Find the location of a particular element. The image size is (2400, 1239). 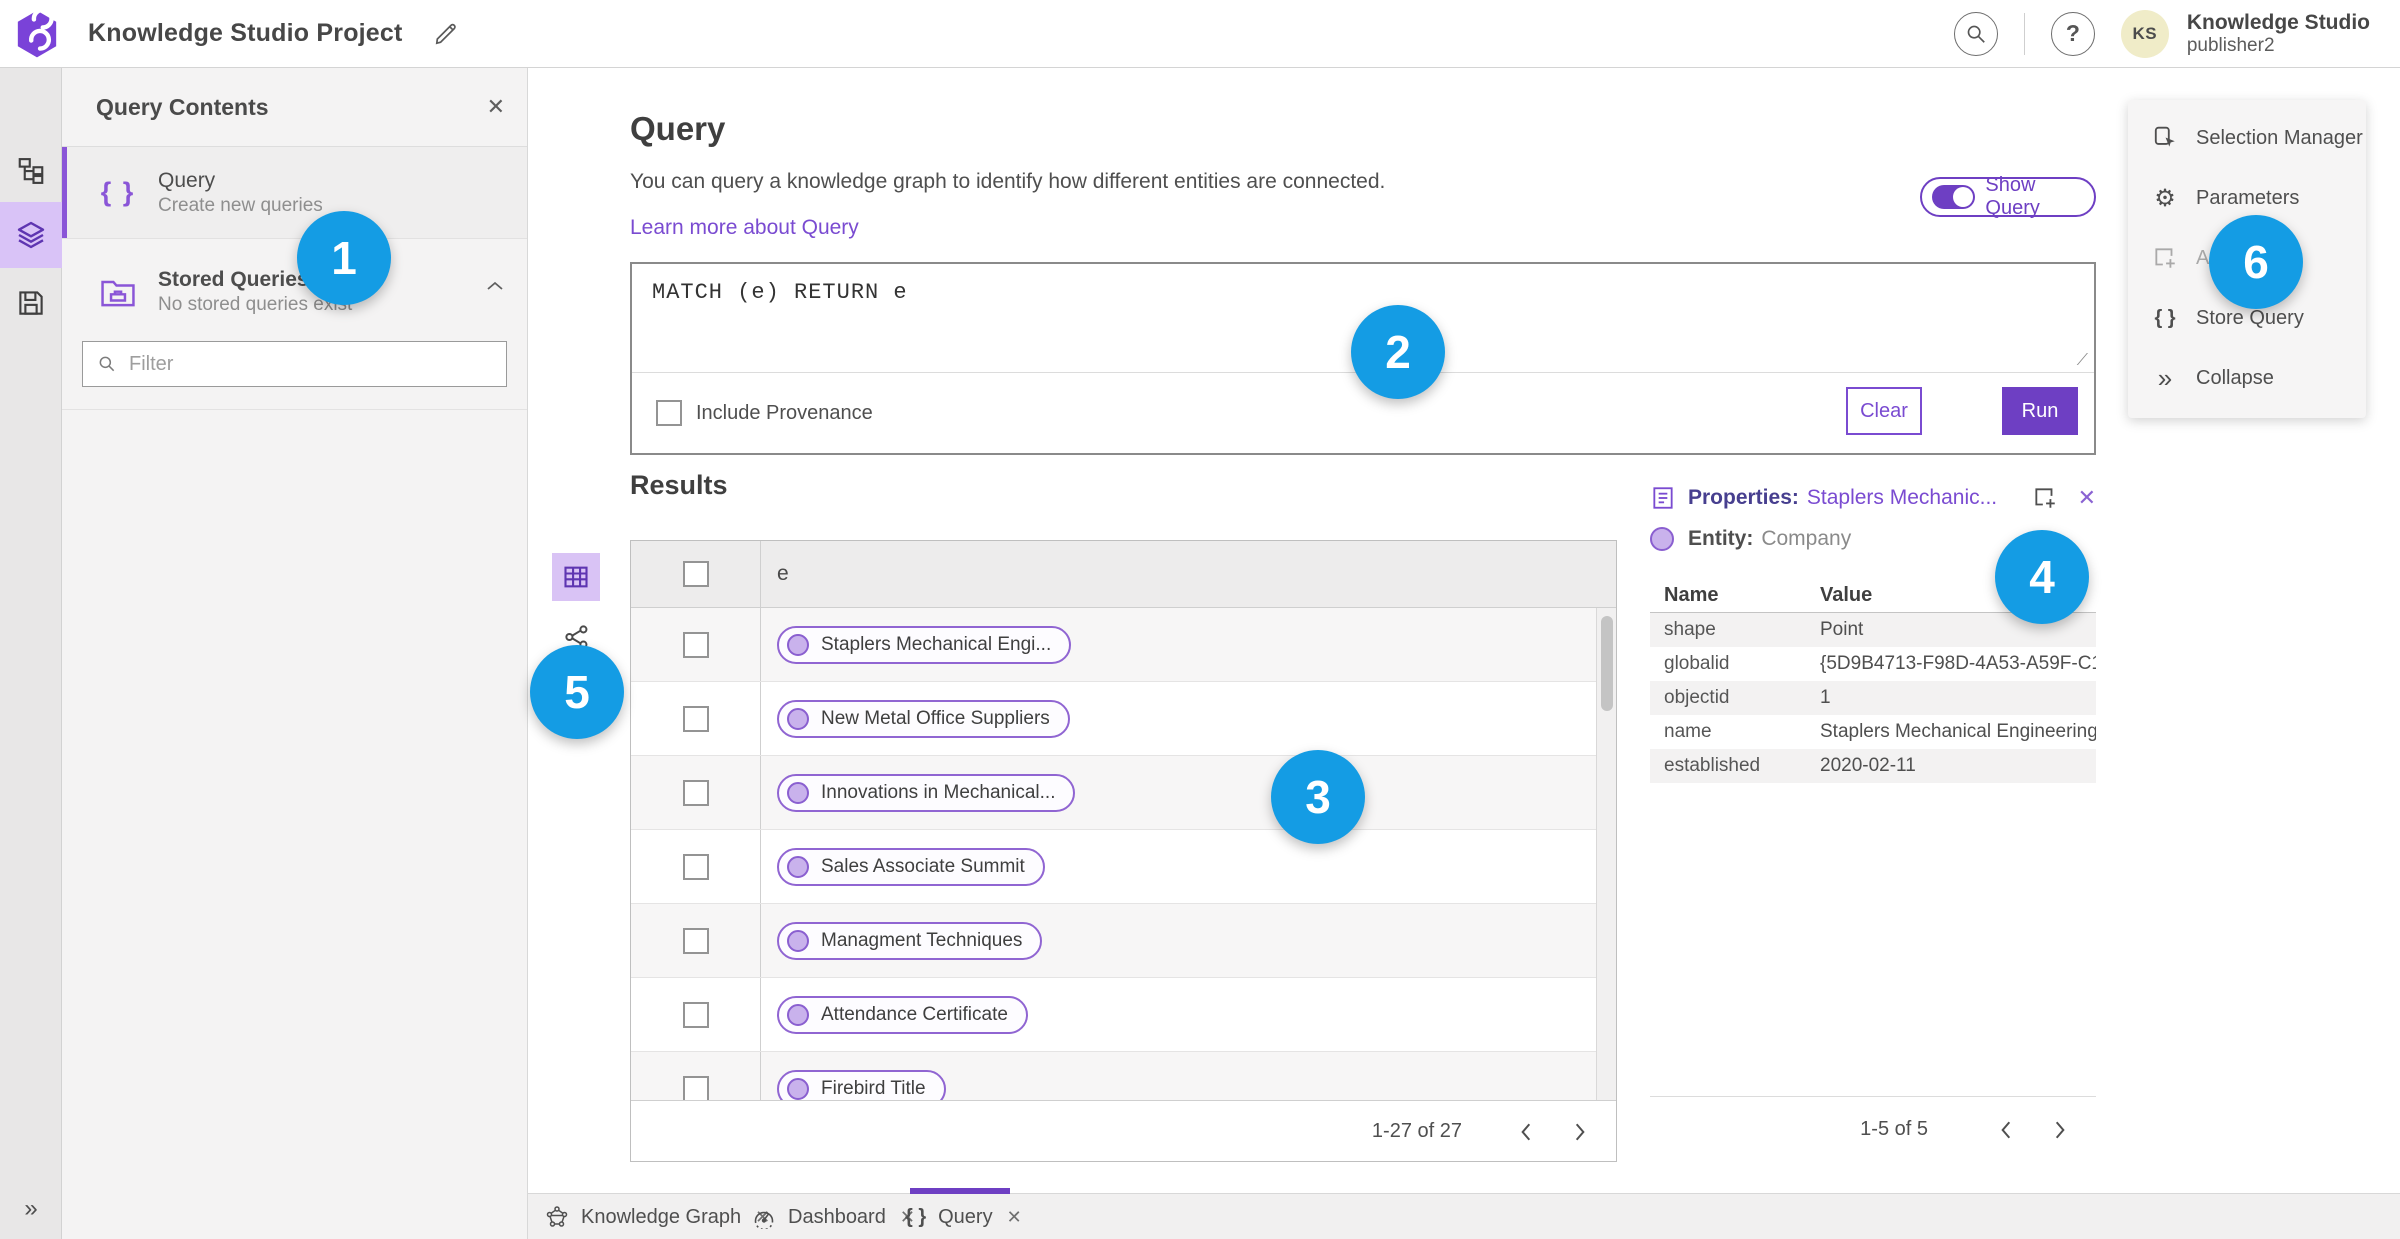

query-editor-footer: Include Provenance Clear Run is located at coordinates (1363, 413).